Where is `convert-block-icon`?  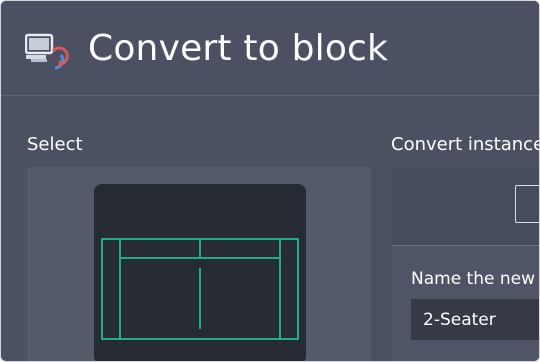
convert-block-icon is located at coordinates (47, 51).